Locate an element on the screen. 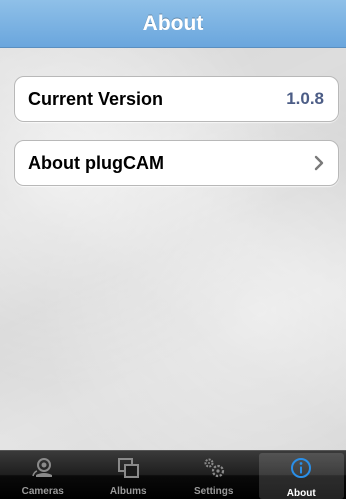 The width and height of the screenshot is (346, 499). current-version-row: Current Version 1.0.8 is located at coordinates (176, 99).